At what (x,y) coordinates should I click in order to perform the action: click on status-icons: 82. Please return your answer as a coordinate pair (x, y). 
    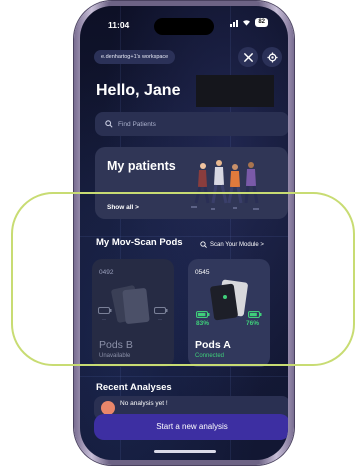
    Looking at the image, I should click on (249, 22).